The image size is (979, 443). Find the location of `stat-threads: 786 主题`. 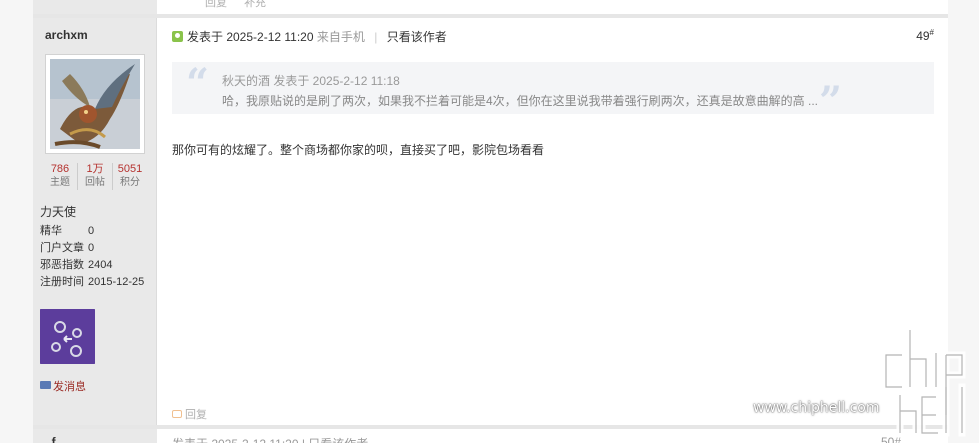

stat-threads: 786 主题 is located at coordinates (60, 176).